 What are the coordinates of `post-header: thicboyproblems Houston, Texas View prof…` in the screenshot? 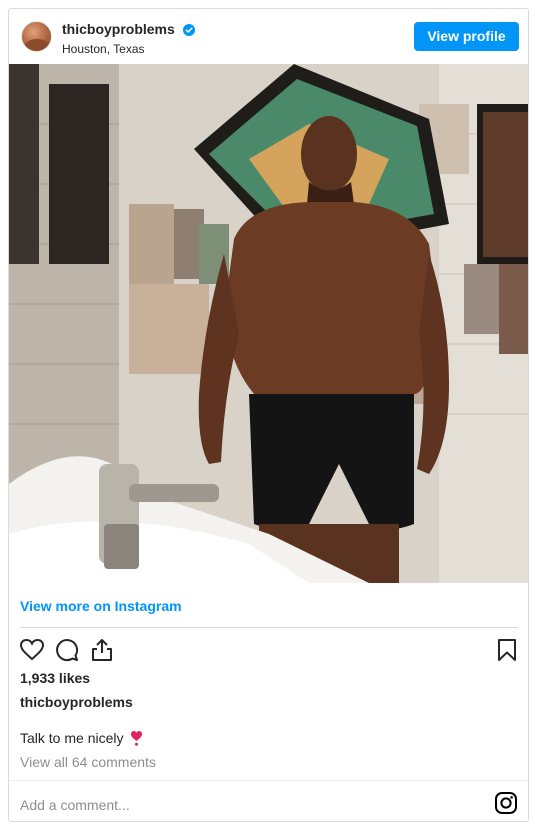 It's located at (268, 36).